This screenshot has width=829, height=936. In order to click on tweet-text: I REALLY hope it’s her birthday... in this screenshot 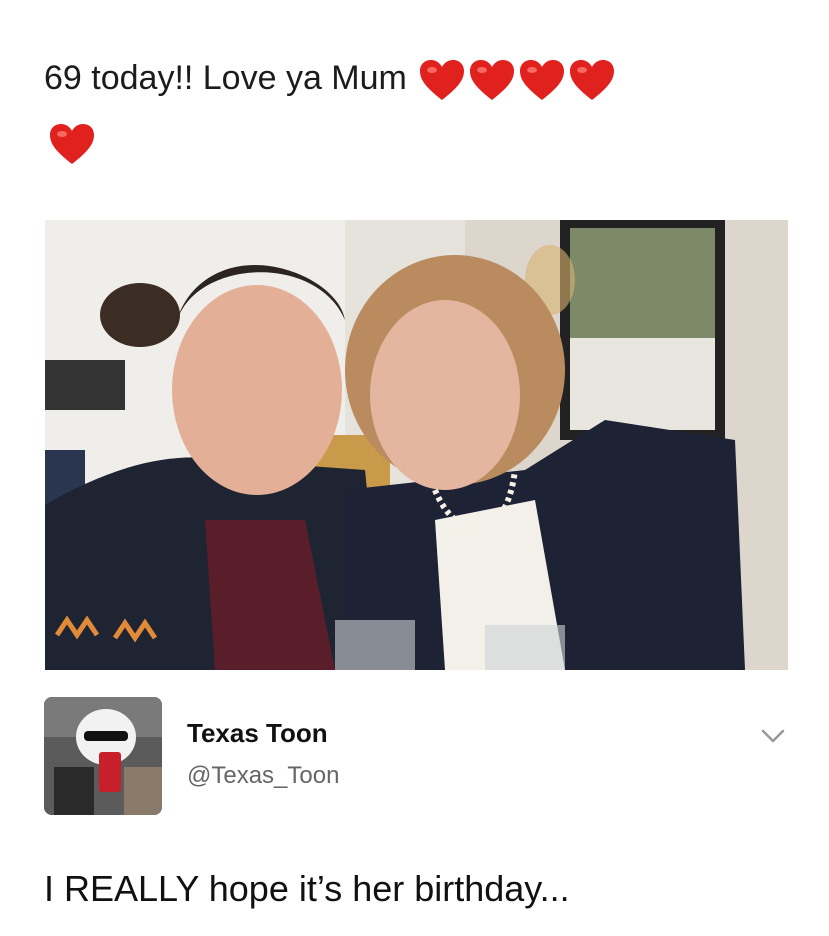, I will do `click(307, 888)`.